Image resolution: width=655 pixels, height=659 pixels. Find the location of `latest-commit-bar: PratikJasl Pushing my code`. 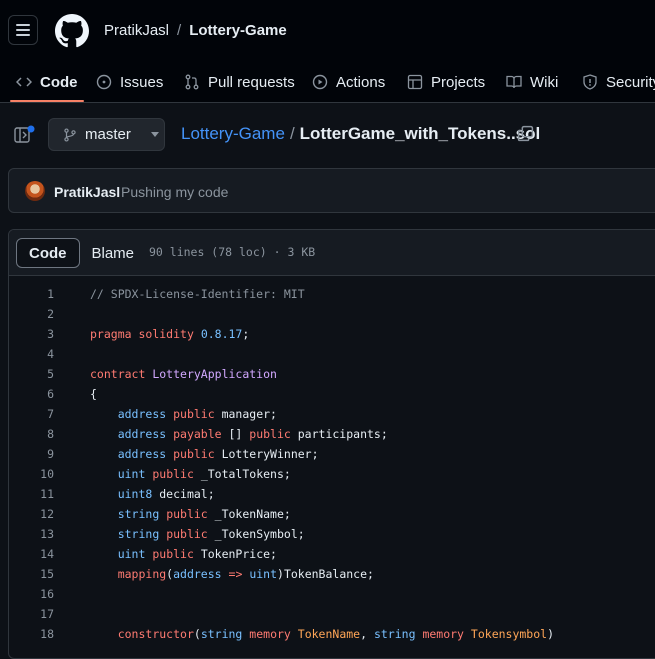

latest-commit-bar: PratikJasl Pushing my code is located at coordinates (331, 190).